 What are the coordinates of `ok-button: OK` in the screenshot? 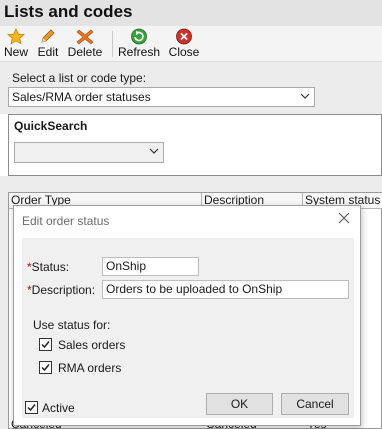 It's located at (239, 404).